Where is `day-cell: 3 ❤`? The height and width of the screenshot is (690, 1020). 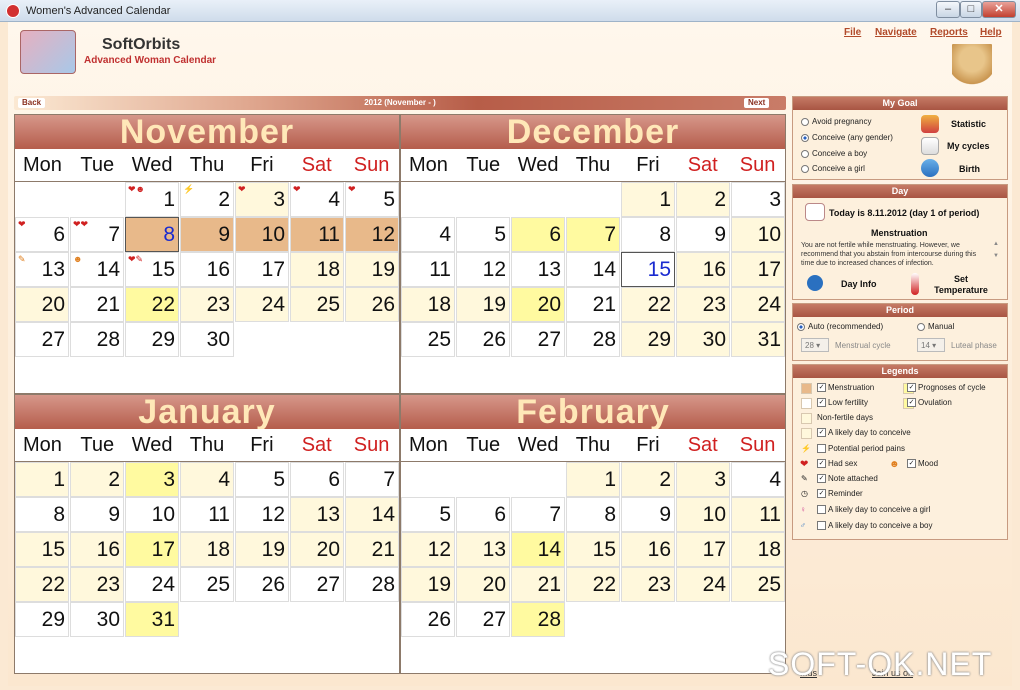 day-cell: 3 ❤ is located at coordinates (262, 199).